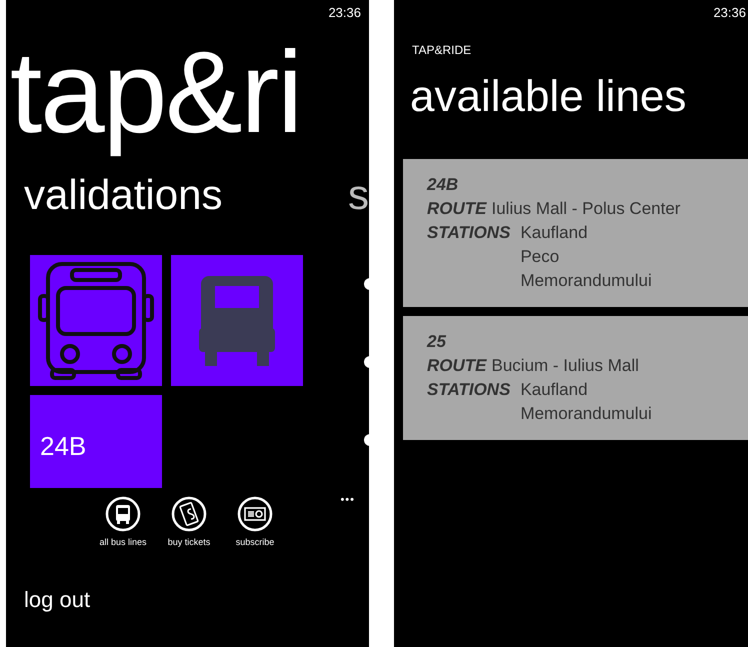 The height and width of the screenshot is (647, 748). I want to click on app-name: TAP&RIDE, so click(442, 50).